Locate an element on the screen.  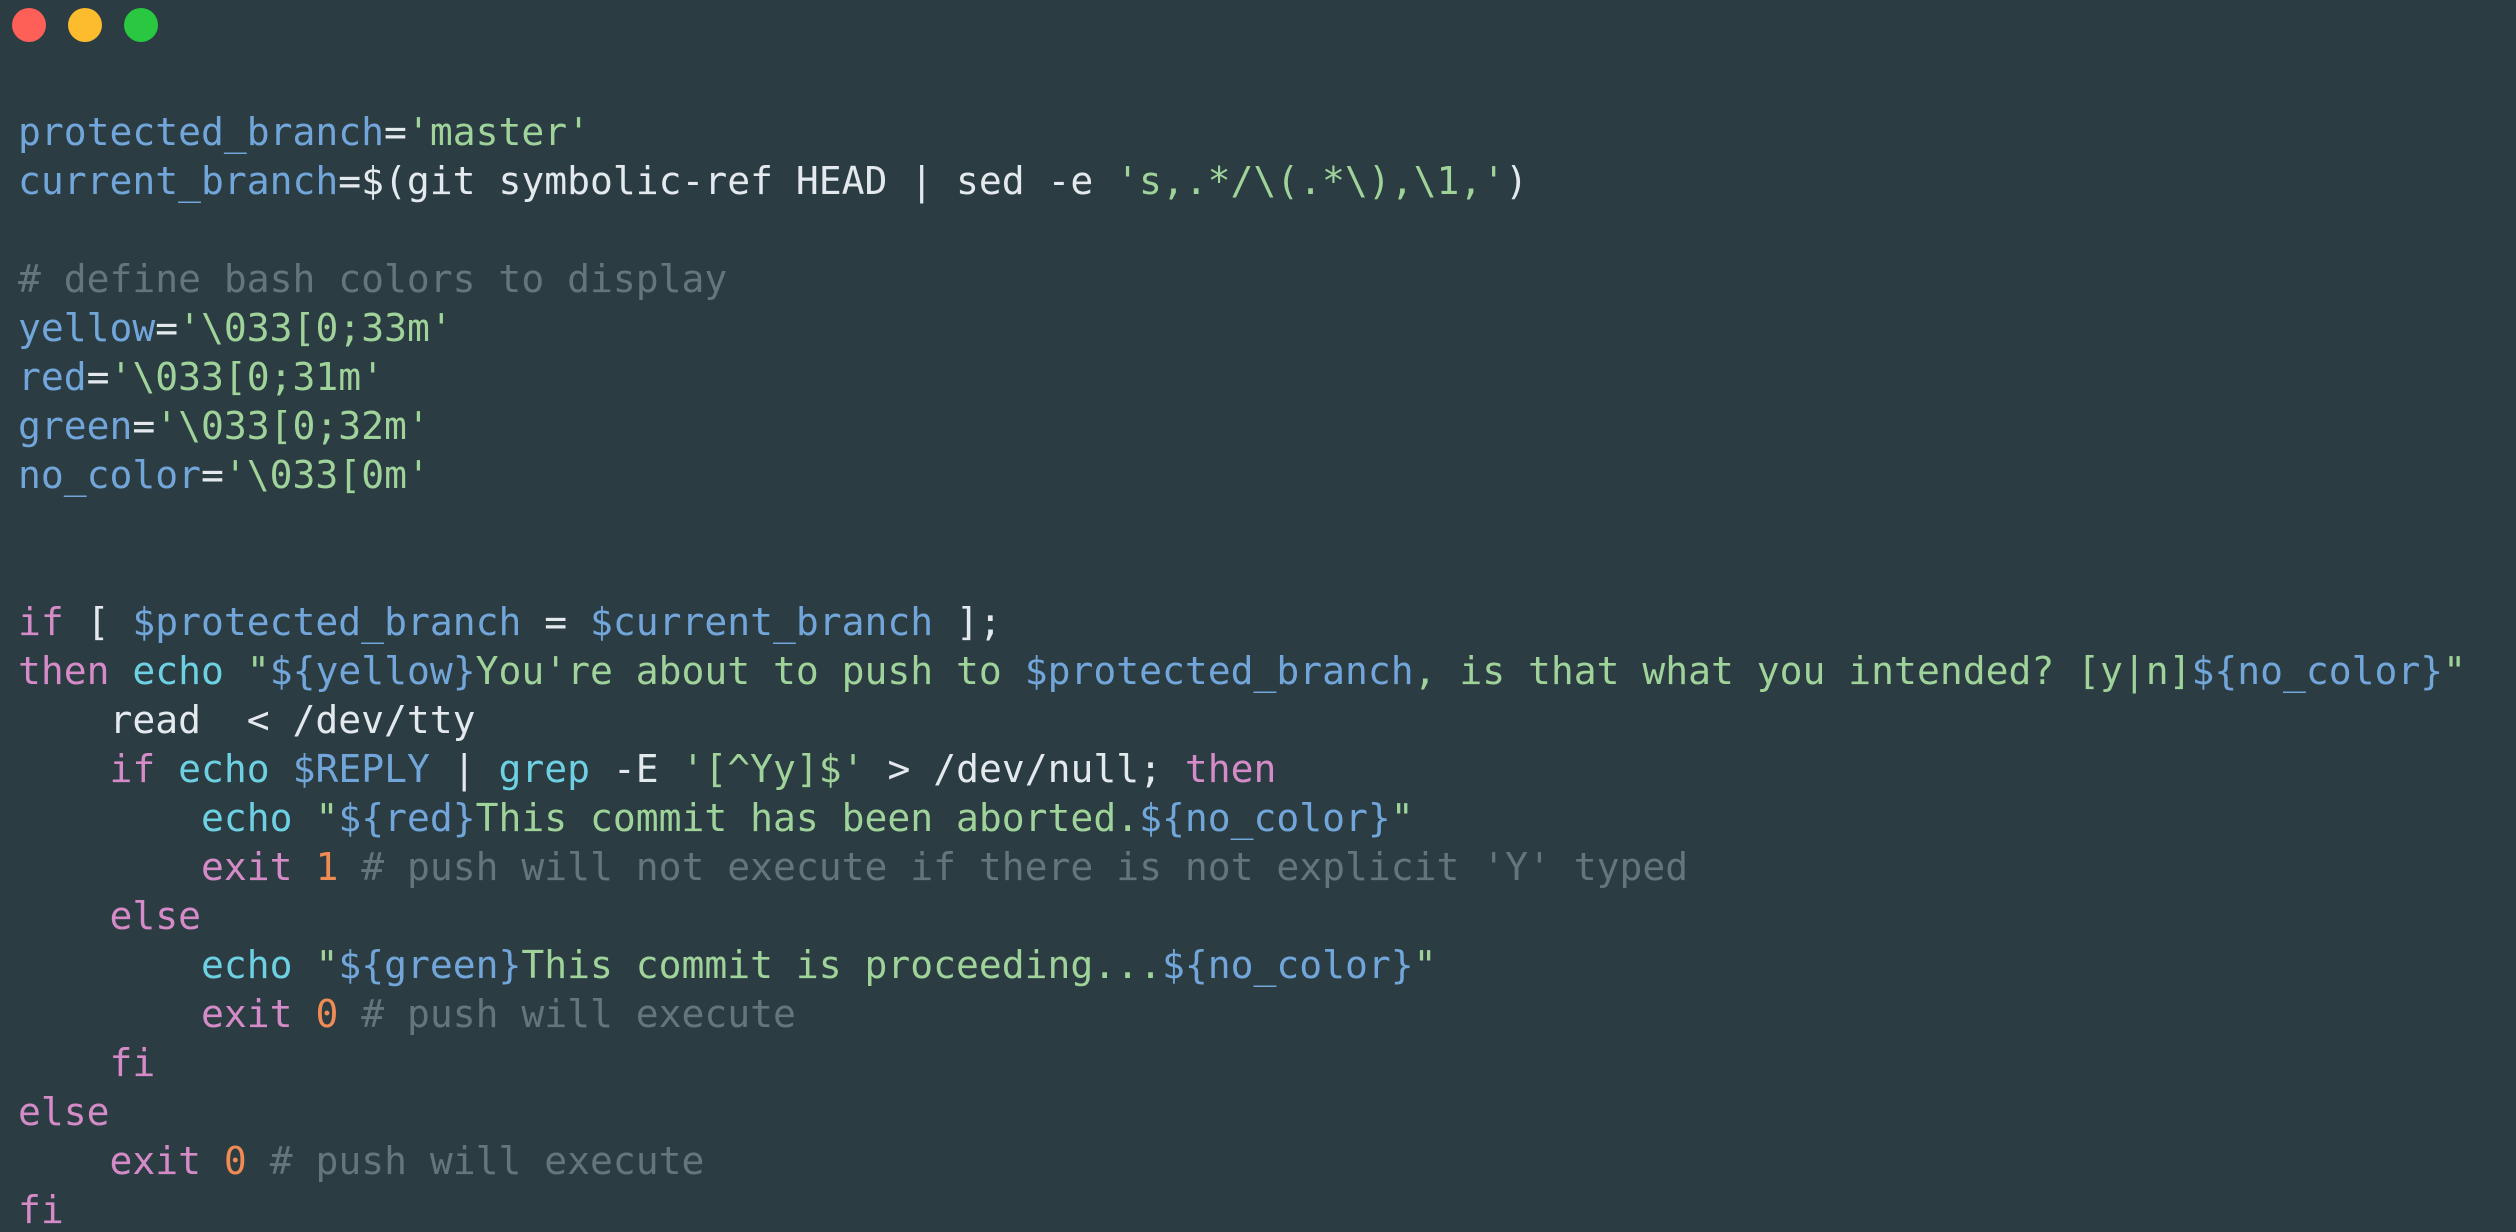
code-token: no_color is located at coordinates (110, 475).